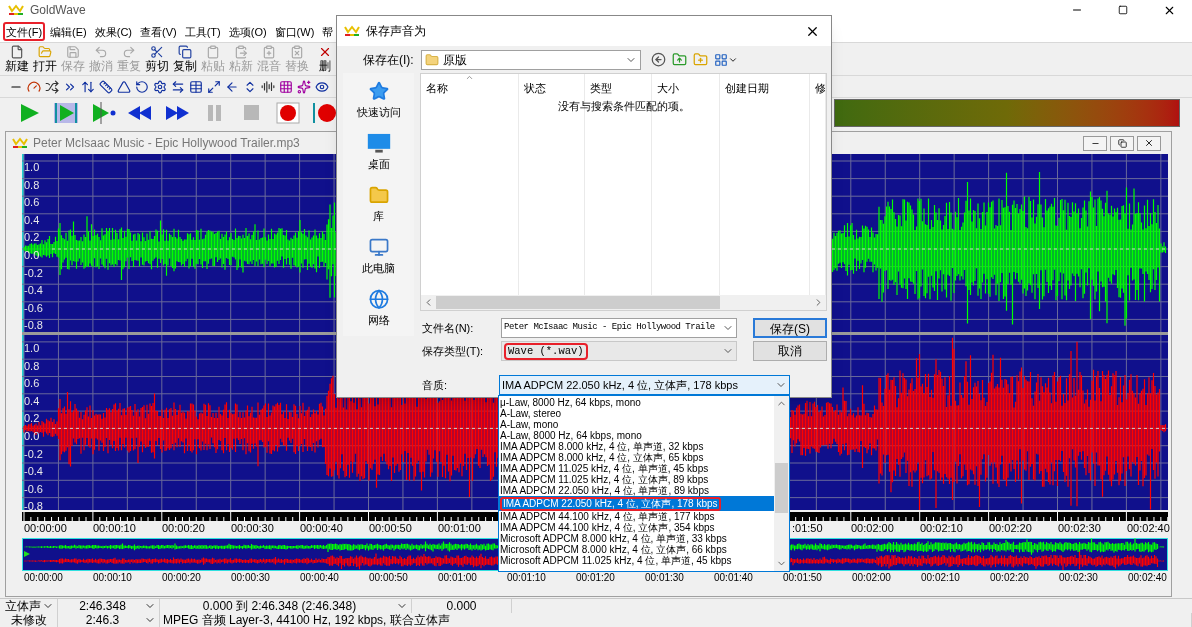 This screenshot has height=627, width=1192. I want to click on status-field: 立体声, so click(29, 606).